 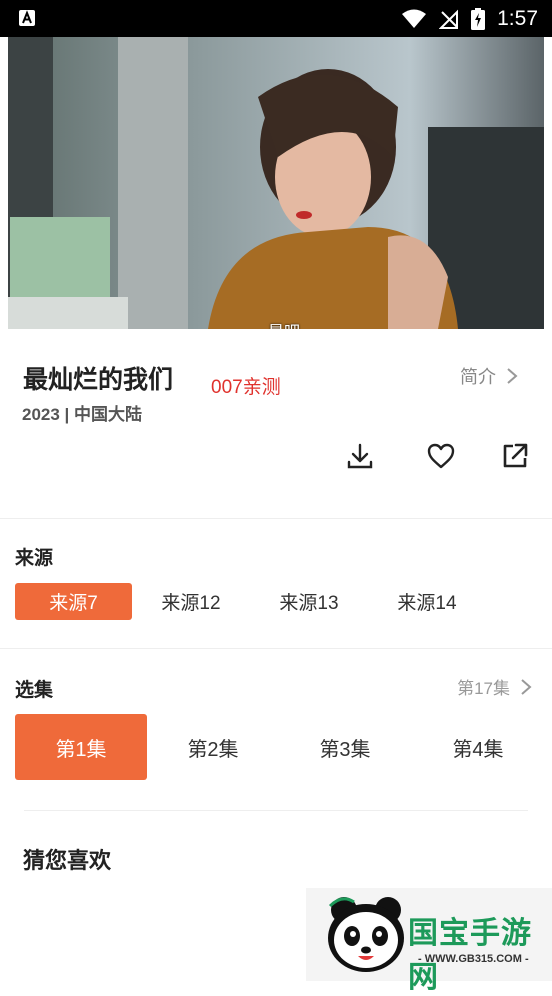 What do you see at coordinates (449, 19) in the screenshot?
I see `no-signal-icon` at bounding box center [449, 19].